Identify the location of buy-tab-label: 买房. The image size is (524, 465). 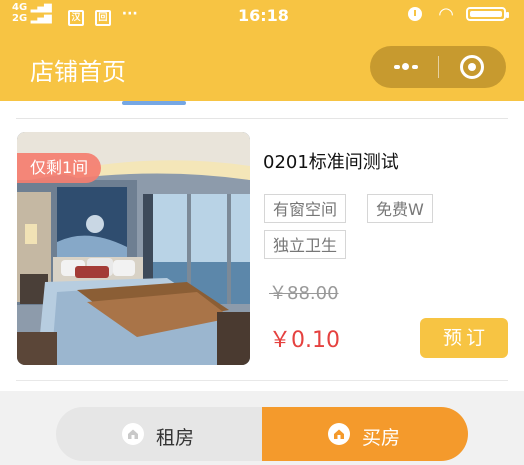
(381, 438).